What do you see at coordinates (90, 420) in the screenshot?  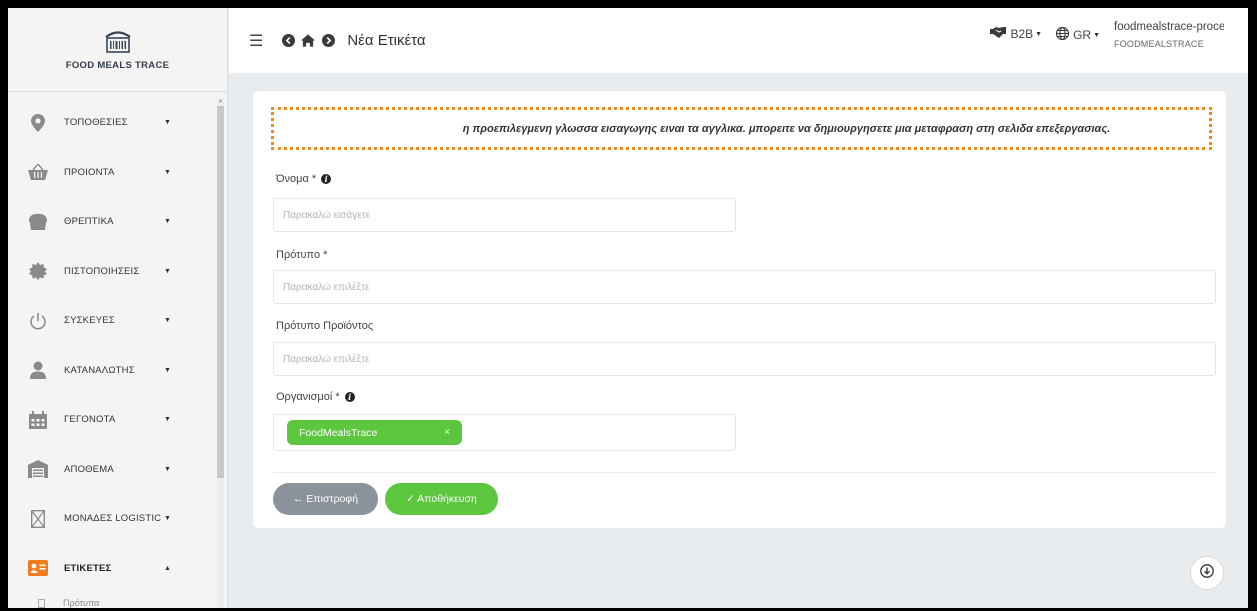 I see `sidebar-item-label: ΓΕΓΟΝΟΤΑ` at bounding box center [90, 420].